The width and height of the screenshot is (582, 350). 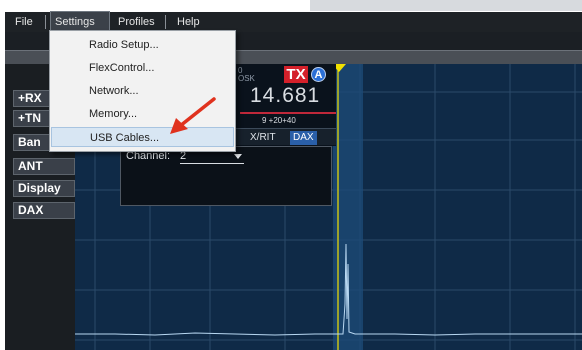 What do you see at coordinates (293, 21) in the screenshot?
I see `menubar: File Settings Profiles Help` at bounding box center [293, 21].